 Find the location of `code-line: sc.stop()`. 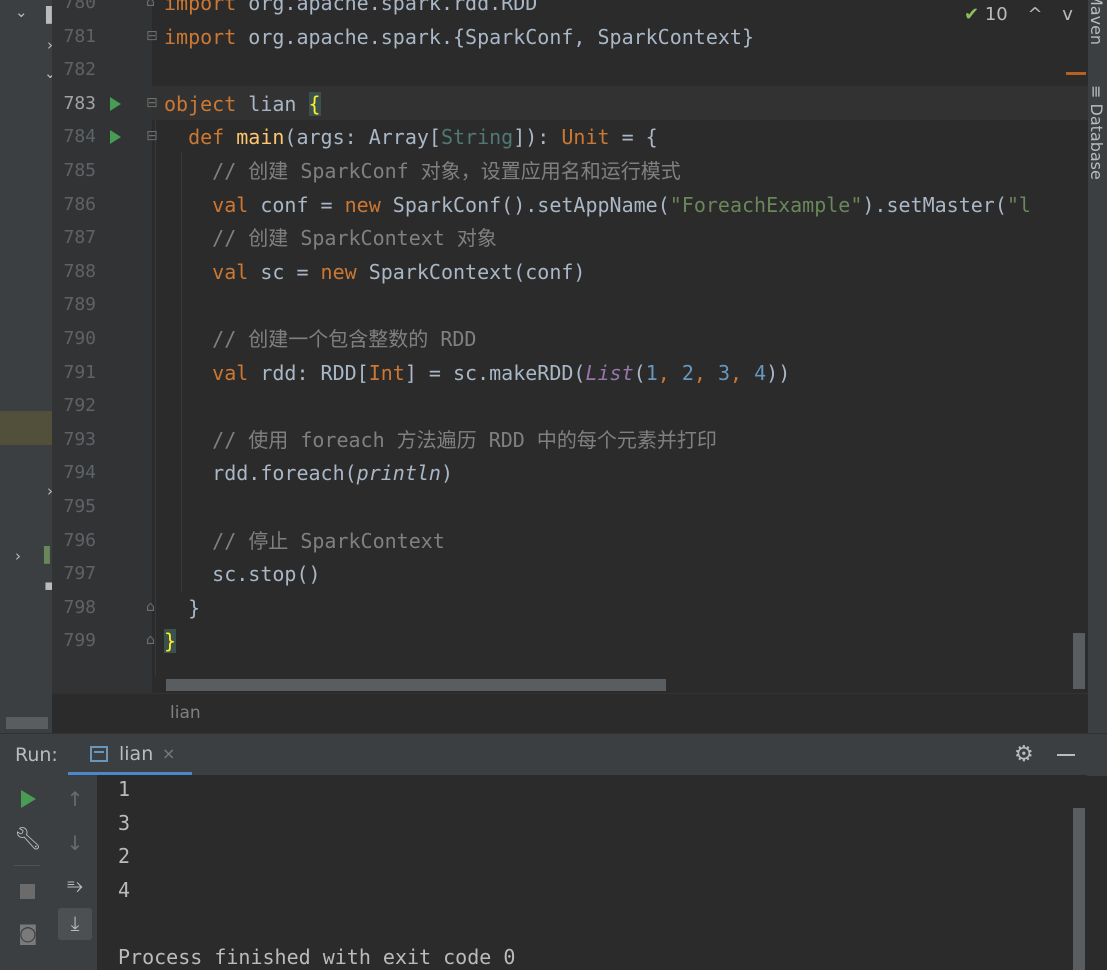

code-line: sc.stop() is located at coordinates (242, 574).